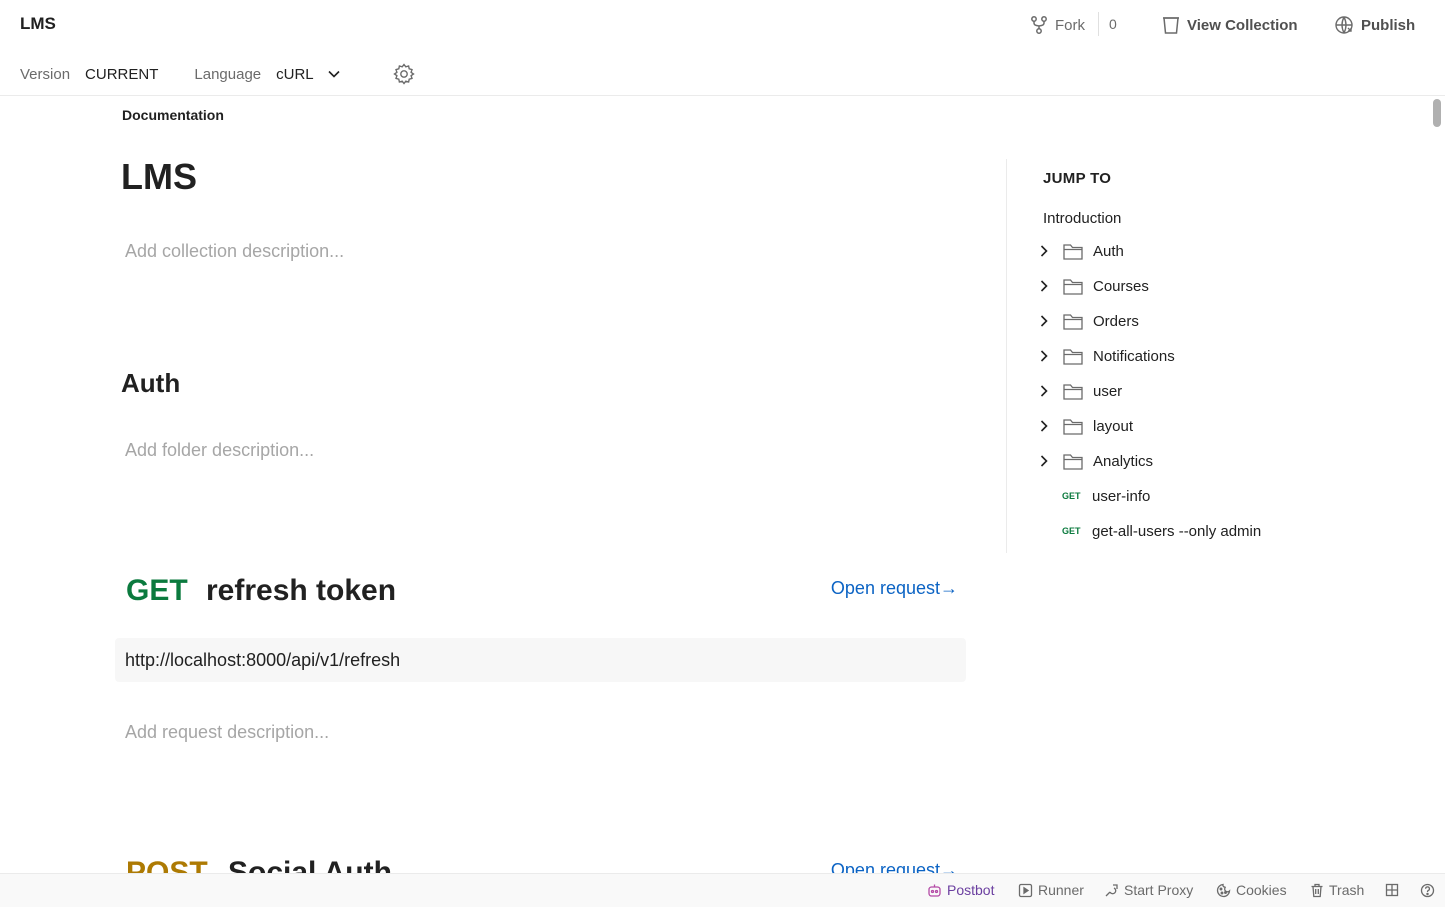 The image size is (1445, 907). I want to click on jump-to-folder-label: Courses, so click(1121, 286).